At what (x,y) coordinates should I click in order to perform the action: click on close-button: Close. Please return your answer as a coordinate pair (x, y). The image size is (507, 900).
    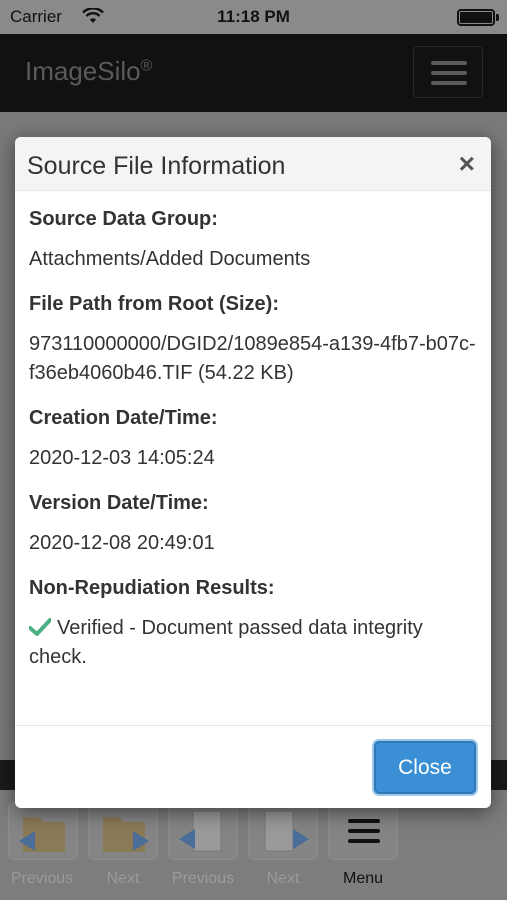
    Looking at the image, I should click on (425, 767).